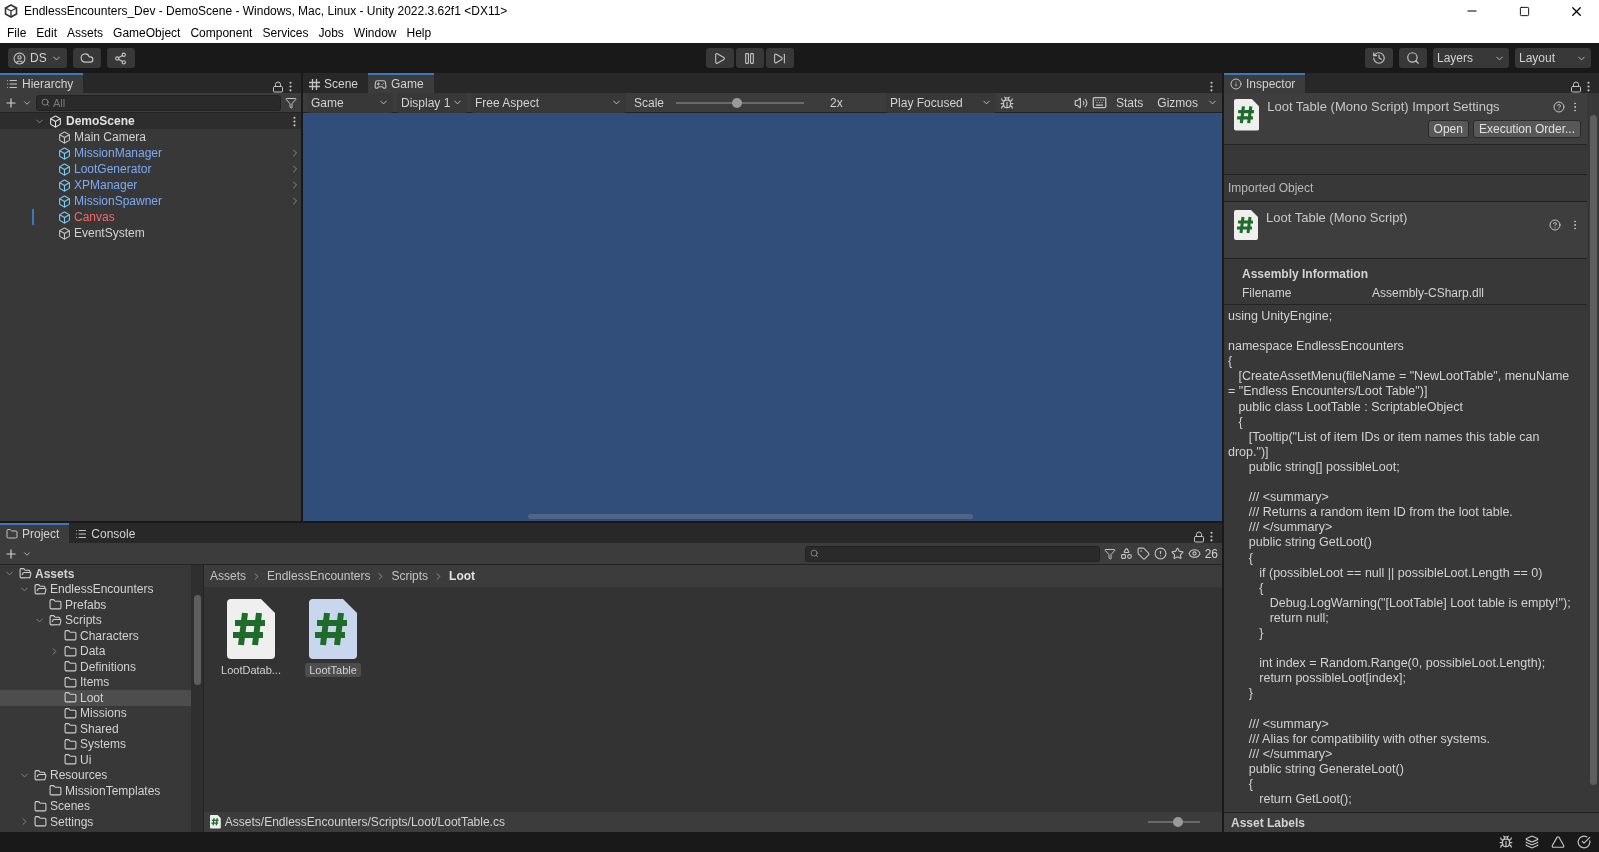  I want to click on star-icon, so click(1177, 553).